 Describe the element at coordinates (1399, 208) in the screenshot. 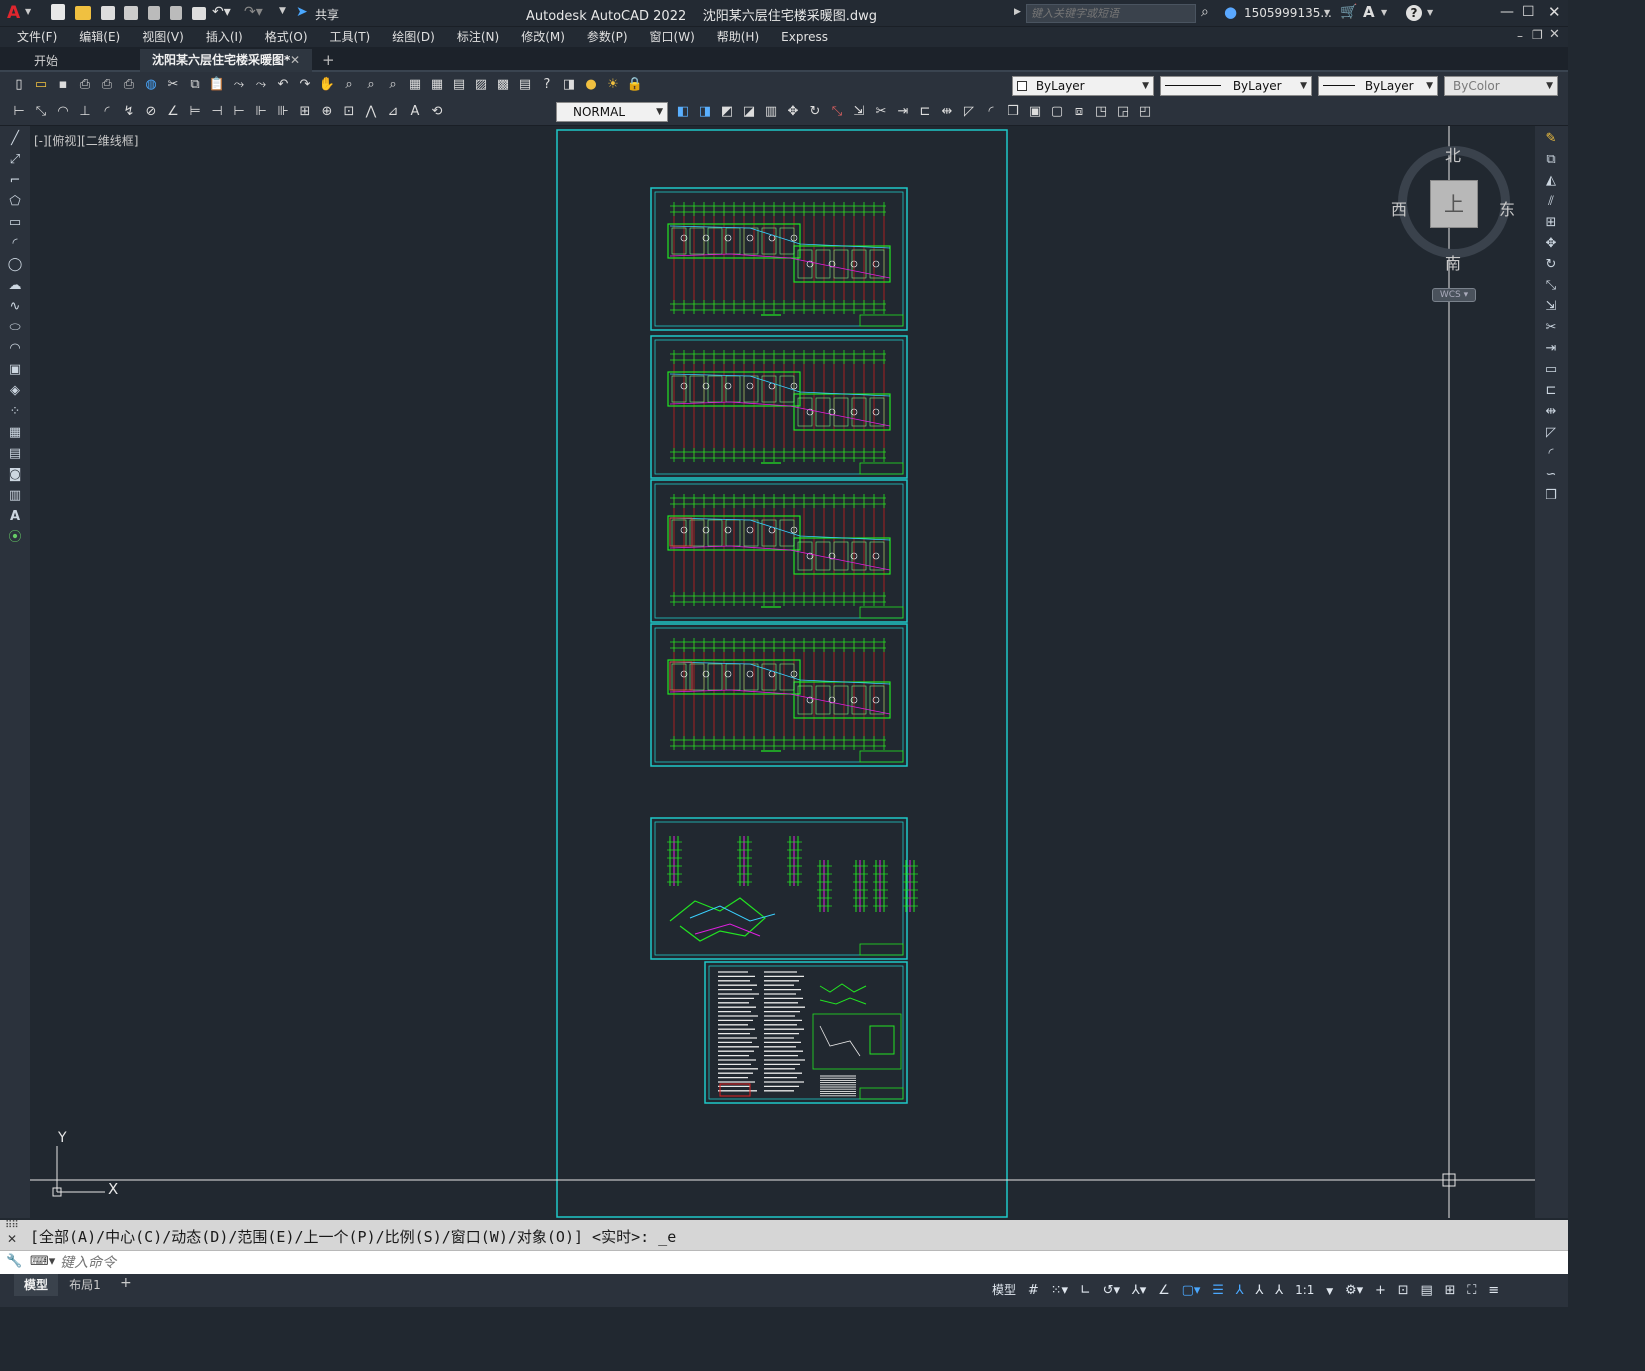

I see `viewcube-west: 西` at that location.